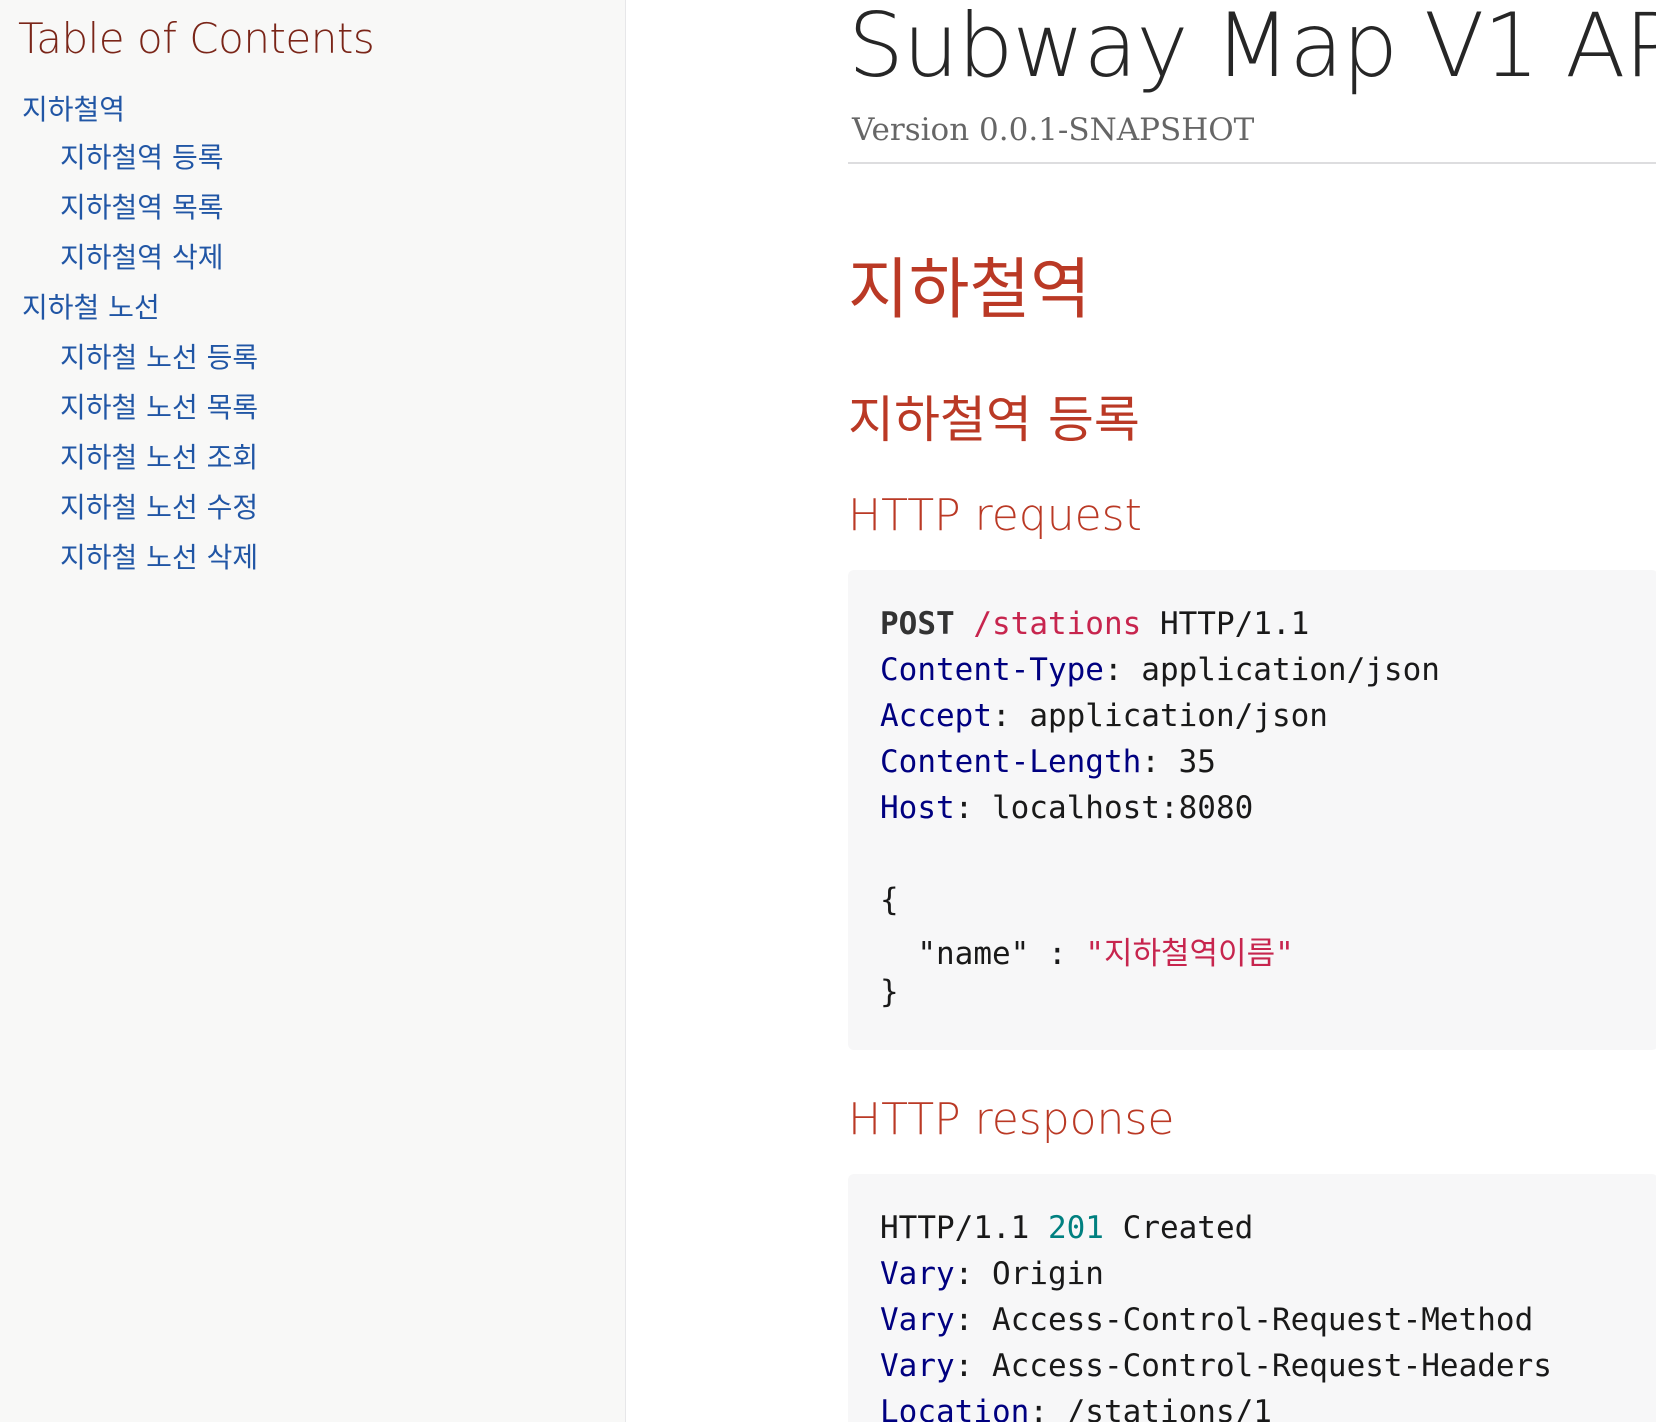 This screenshot has height=1422, width=1656. I want to click on request-header-line: Host: localhost:8080, so click(1067, 808).